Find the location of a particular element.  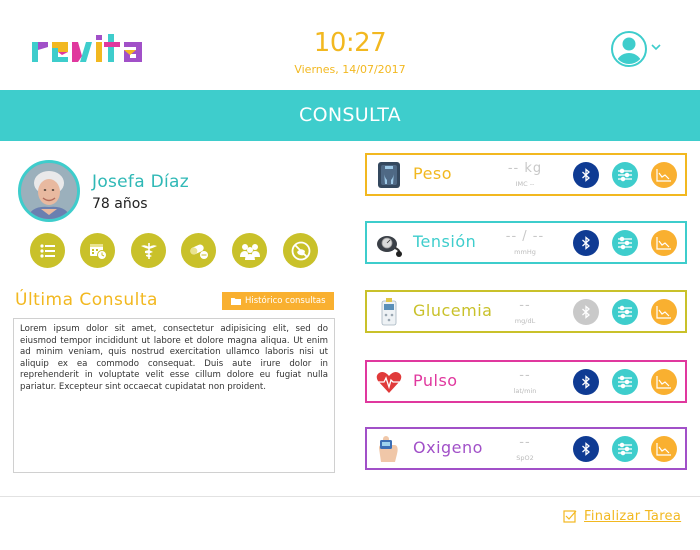

caduceus-icon is located at coordinates (148, 250).